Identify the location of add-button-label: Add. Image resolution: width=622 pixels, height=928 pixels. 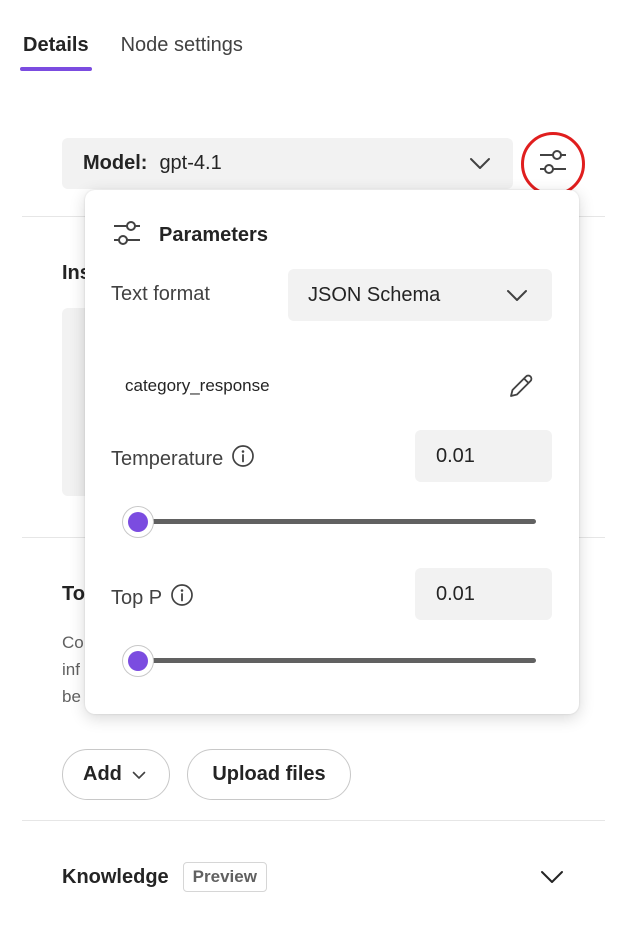
(102, 774).